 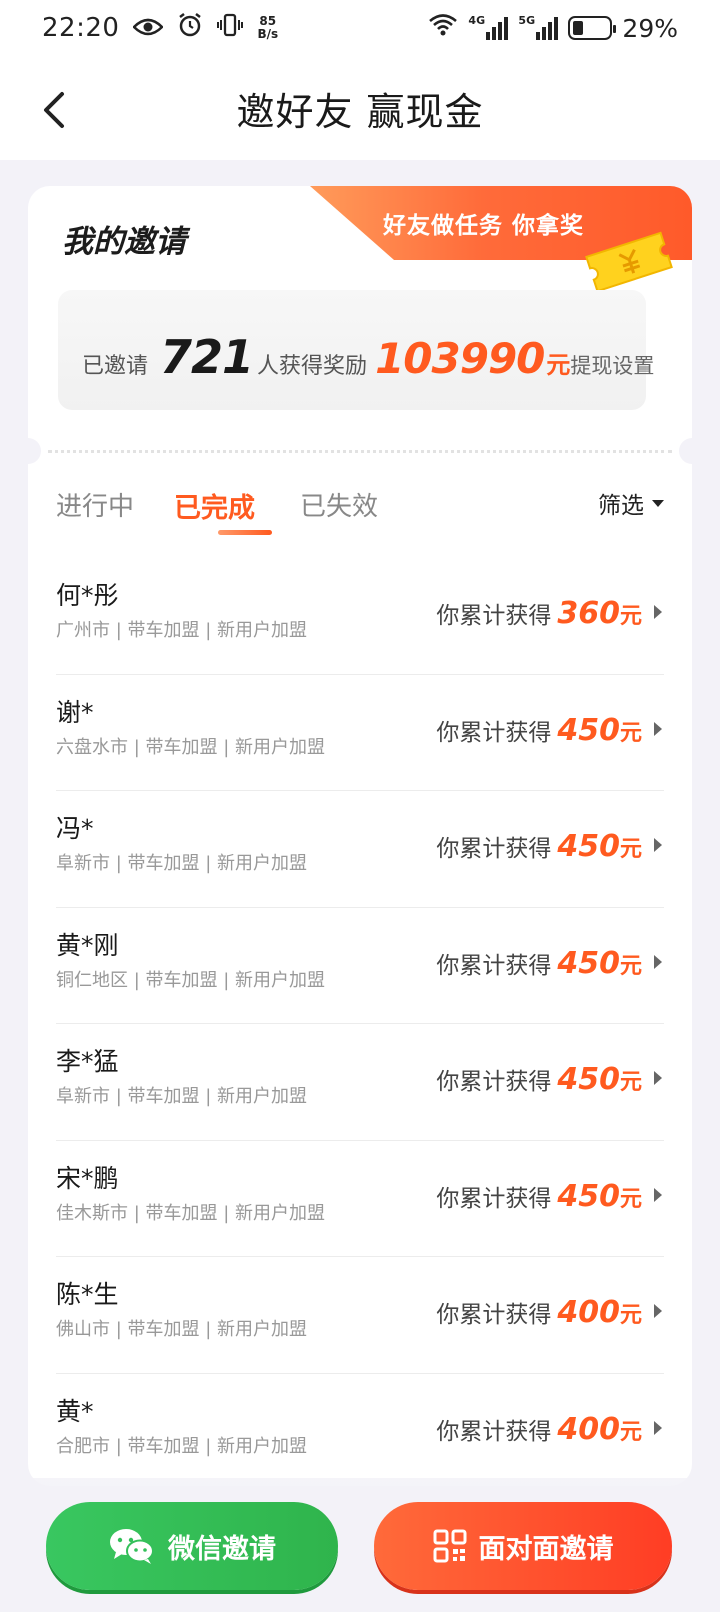 What do you see at coordinates (538, 27) in the screenshot?
I see `signal-5g-icon: 5G` at bounding box center [538, 27].